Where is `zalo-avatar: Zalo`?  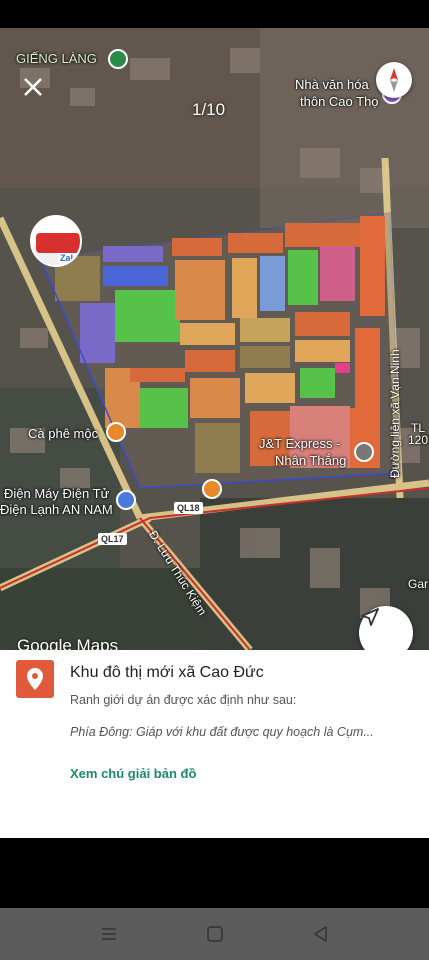 zalo-avatar: Zalo is located at coordinates (56, 241).